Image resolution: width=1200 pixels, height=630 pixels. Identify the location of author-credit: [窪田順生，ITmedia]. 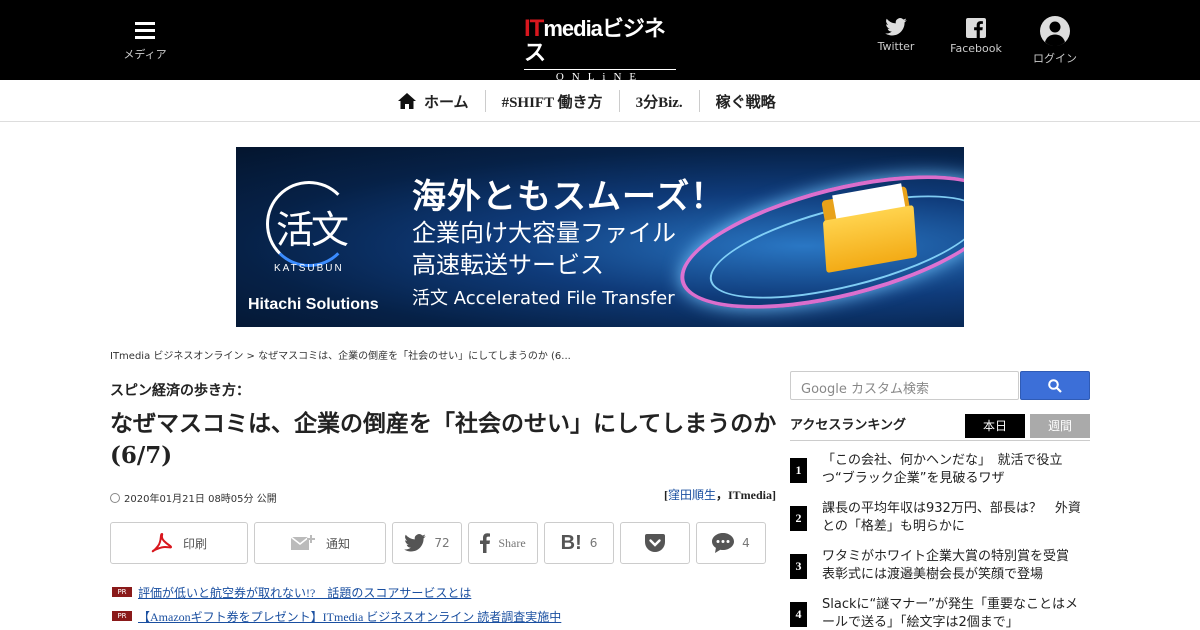
(720, 494).